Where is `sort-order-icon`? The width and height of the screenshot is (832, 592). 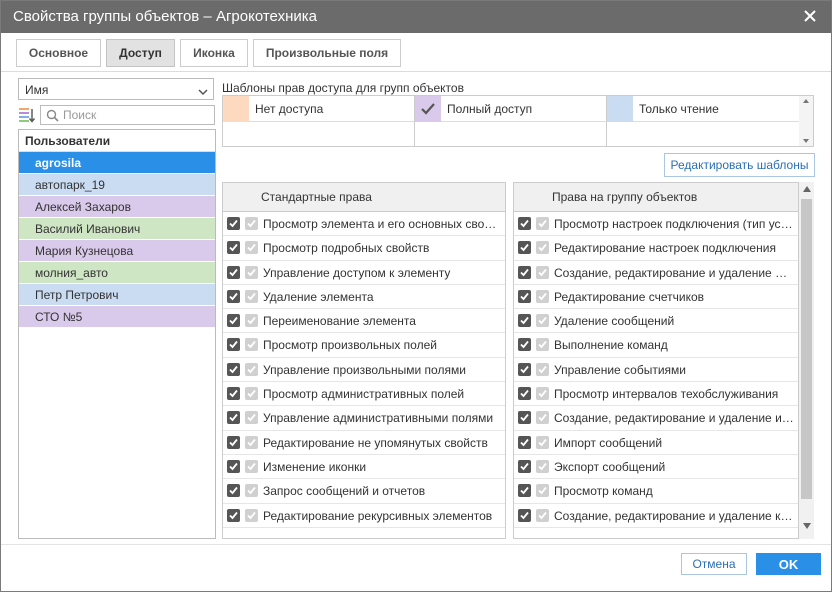 sort-order-icon is located at coordinates (27, 115).